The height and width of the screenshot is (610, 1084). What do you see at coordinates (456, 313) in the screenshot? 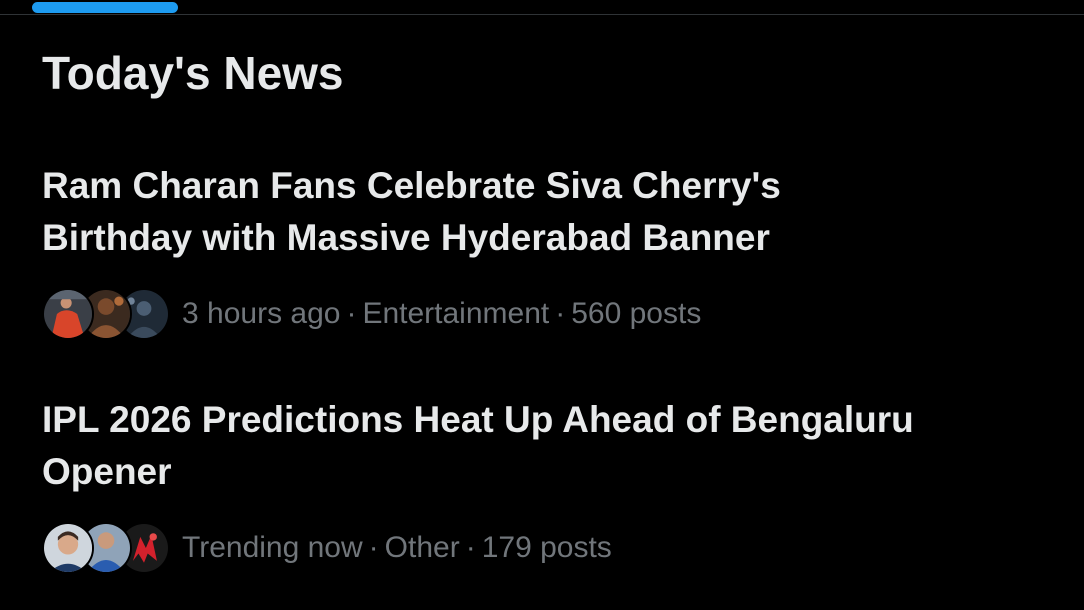
I see `news-category: Entertainment` at bounding box center [456, 313].